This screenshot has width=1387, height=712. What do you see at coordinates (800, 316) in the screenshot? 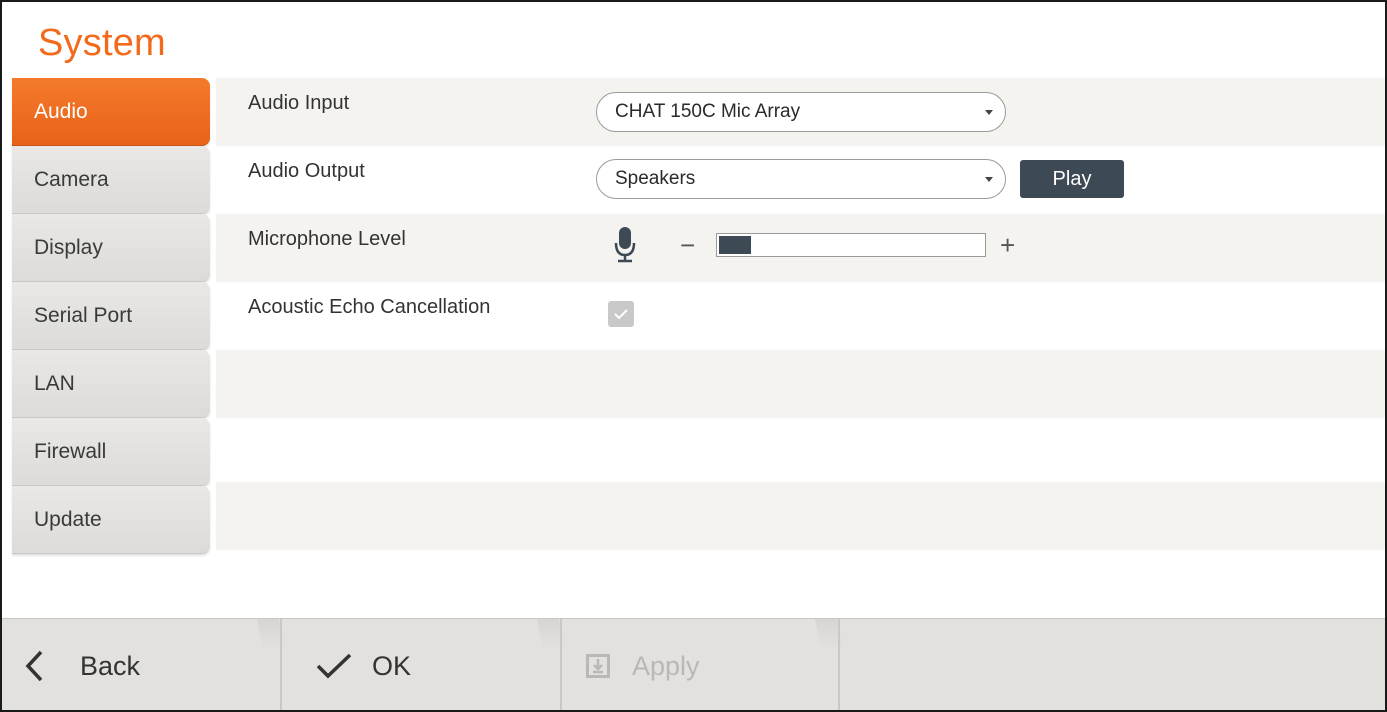
I see `aec-row: Acoustic Echo Cancellation` at bounding box center [800, 316].